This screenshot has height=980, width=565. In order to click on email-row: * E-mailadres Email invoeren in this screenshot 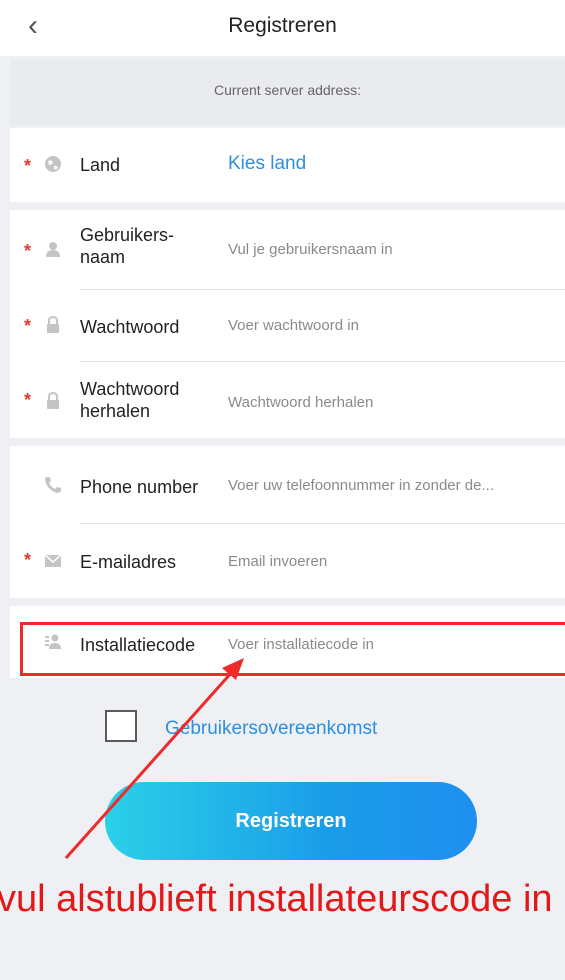, I will do `click(287, 561)`.